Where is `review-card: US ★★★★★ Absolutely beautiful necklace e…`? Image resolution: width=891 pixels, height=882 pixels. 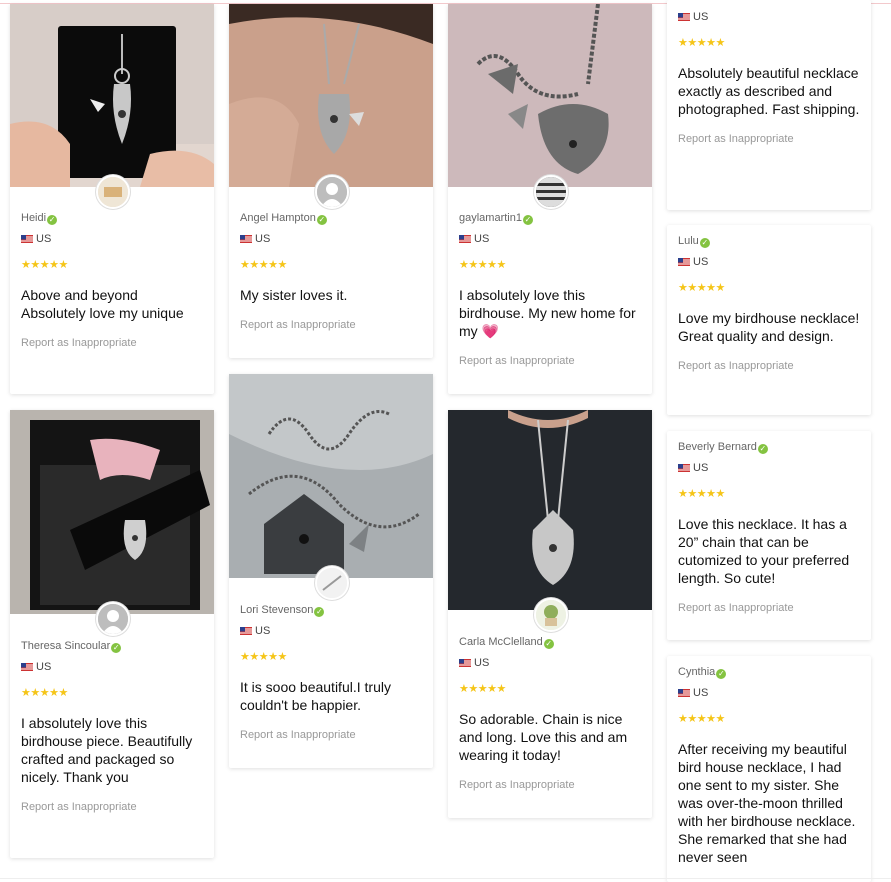 review-card: US ★★★★★ Absolutely beautiful necklace e… is located at coordinates (769, 105).